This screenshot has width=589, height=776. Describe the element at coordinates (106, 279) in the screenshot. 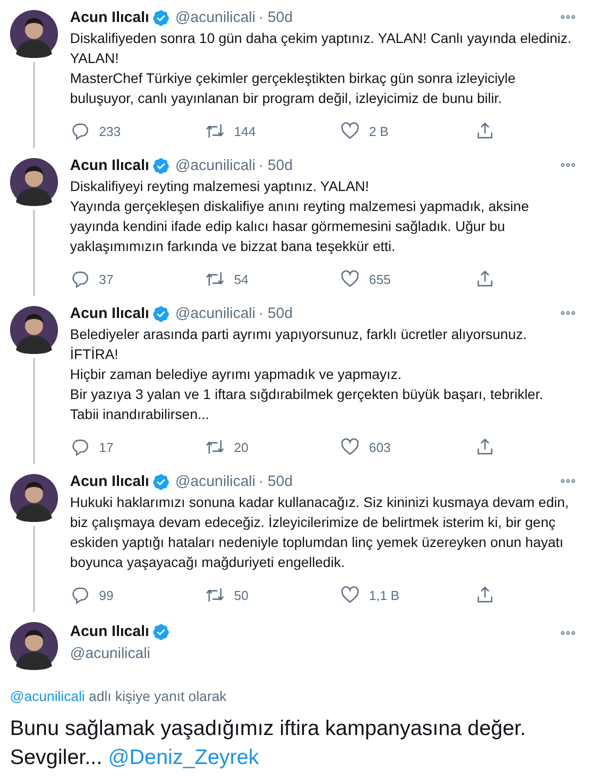

I see `reply-count: 37` at that location.